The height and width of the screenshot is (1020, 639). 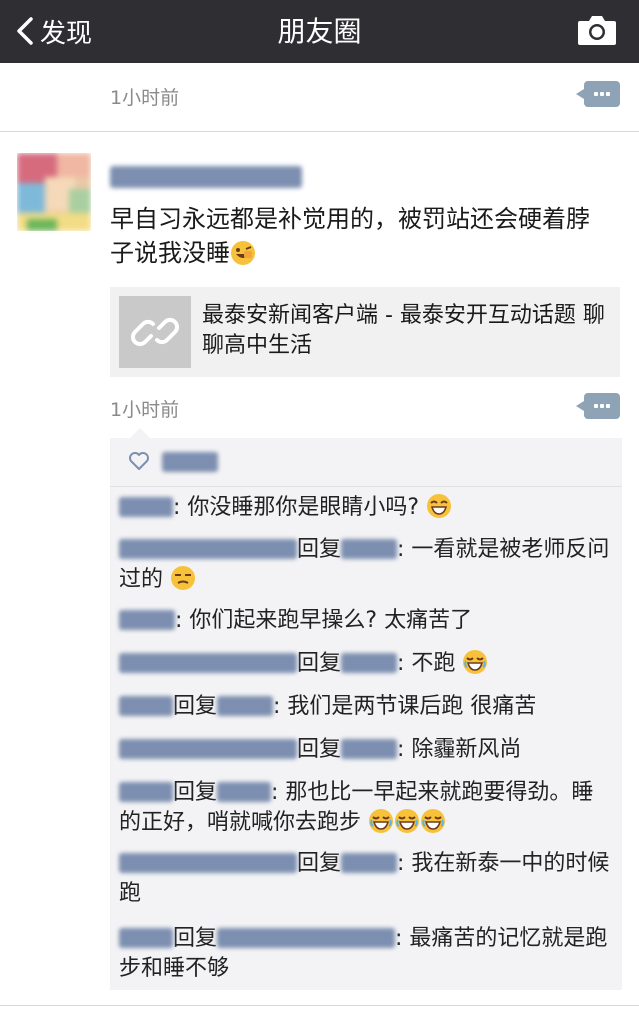 What do you see at coordinates (403, 330) in the screenshot?
I see `link-title: 最泰安新闻客户端 - 最泰安开互动话题 聊聊高中生活` at bounding box center [403, 330].